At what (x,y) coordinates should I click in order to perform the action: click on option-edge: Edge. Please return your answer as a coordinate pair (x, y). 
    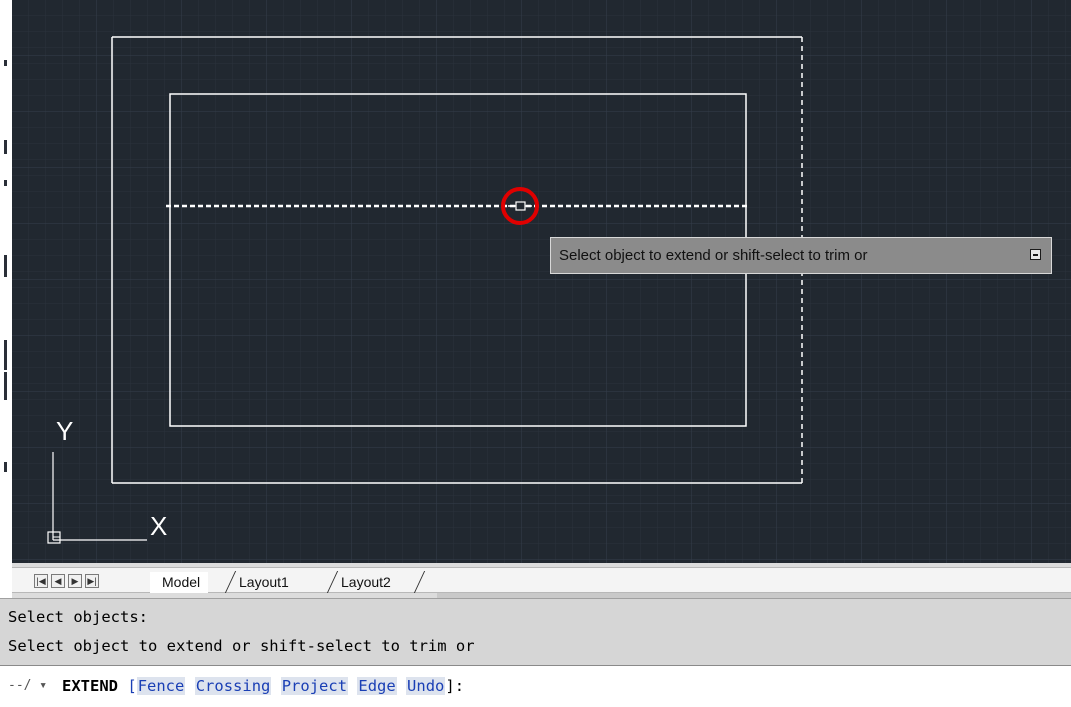
    Looking at the image, I should click on (377, 686).